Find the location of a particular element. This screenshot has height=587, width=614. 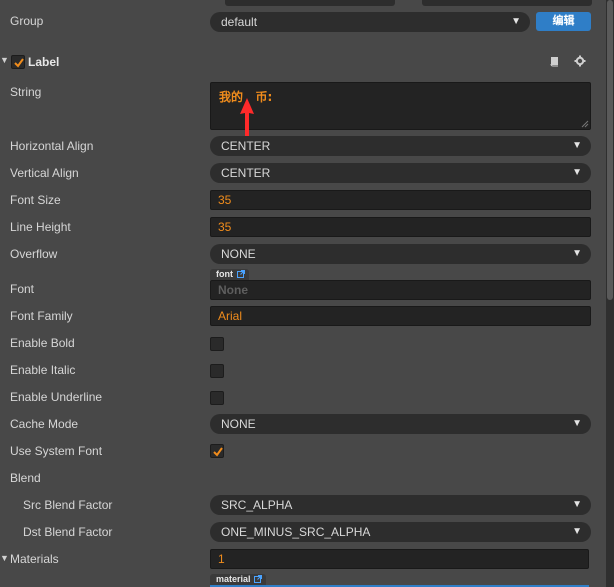

gear-icon is located at coordinates (580, 62).